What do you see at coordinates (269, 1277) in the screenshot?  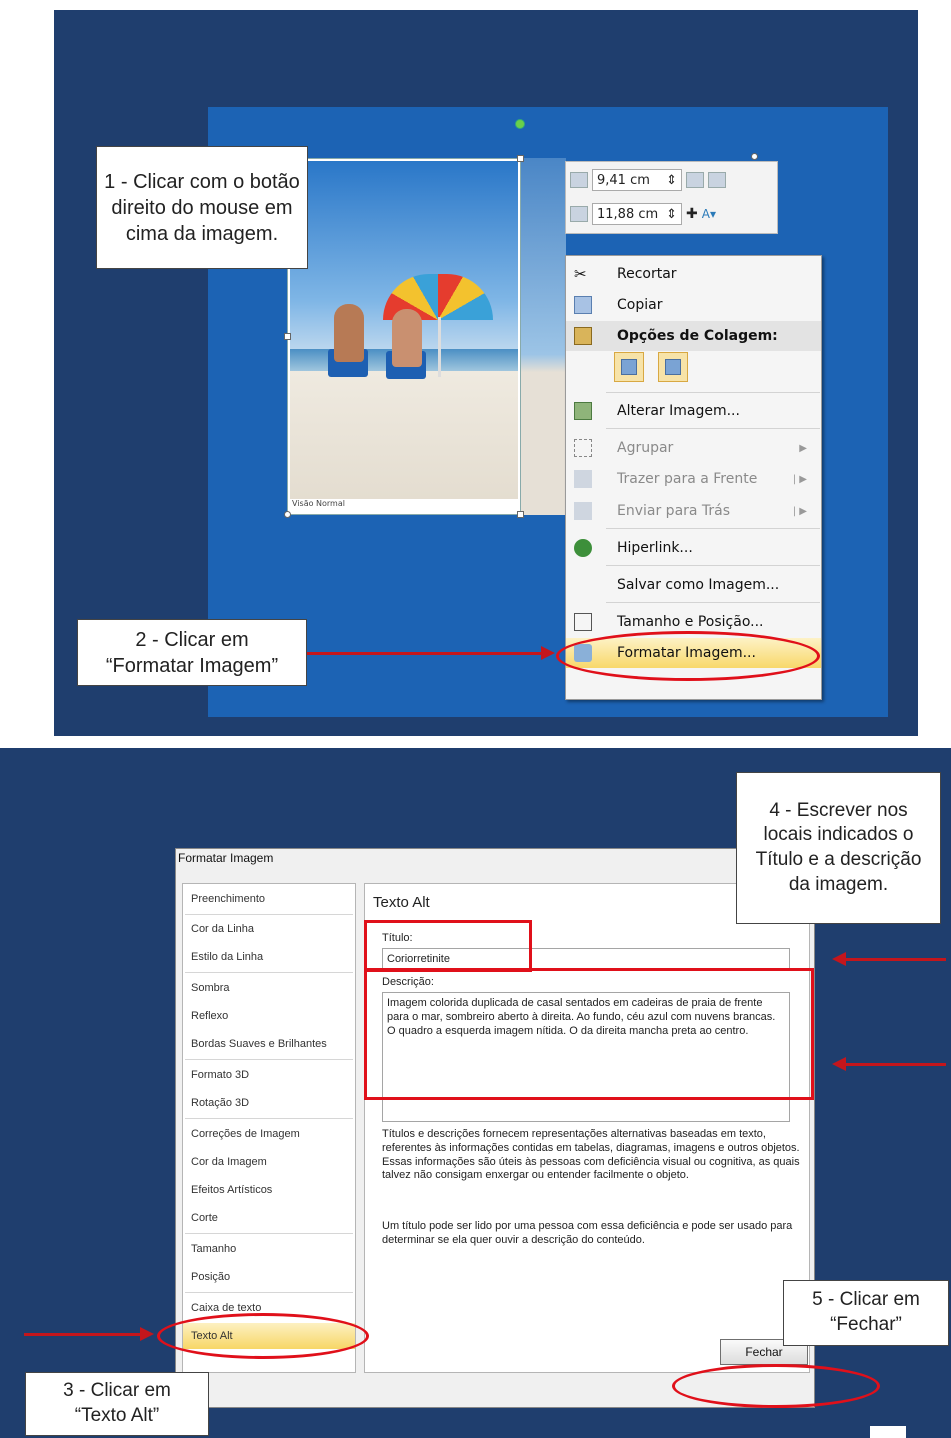 I see `nav-item-position: Posição` at bounding box center [269, 1277].